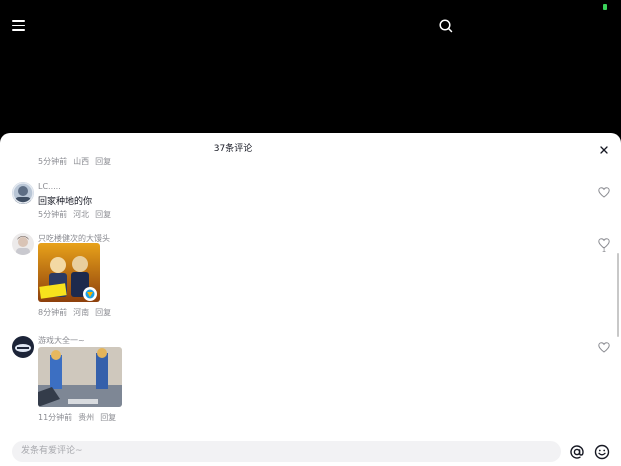 This screenshot has height=466, width=621. What do you see at coordinates (577, 452) in the screenshot?
I see `at-icon` at bounding box center [577, 452].